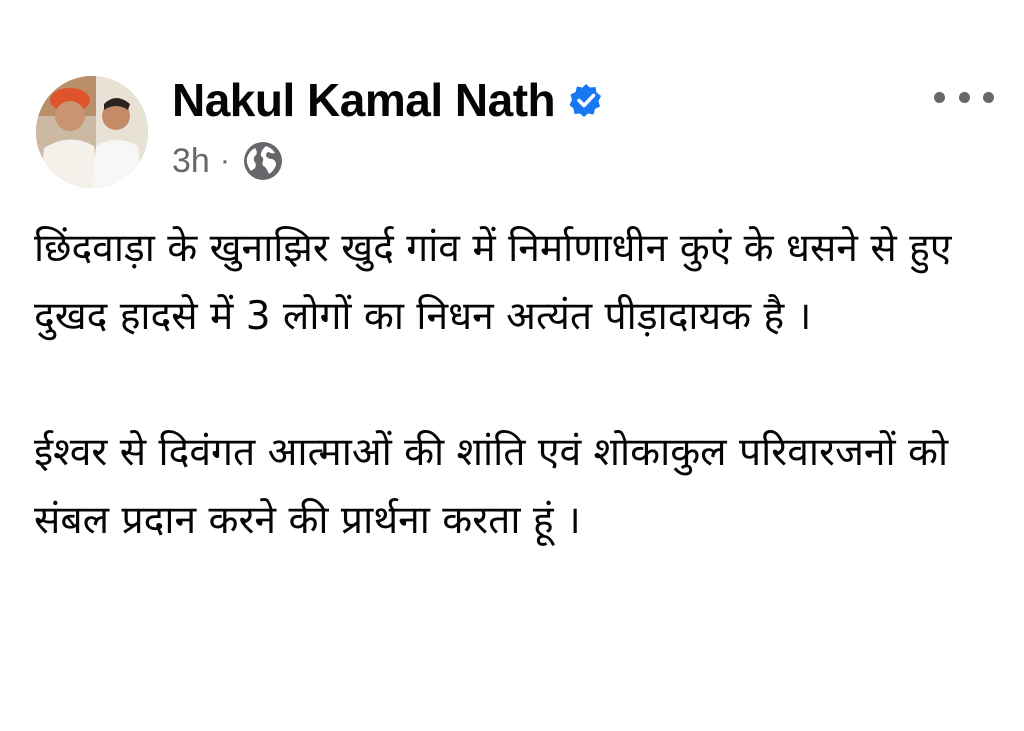 This screenshot has height=731, width=1024. What do you see at coordinates (263, 161) in the screenshot?
I see `globe-icon` at bounding box center [263, 161].